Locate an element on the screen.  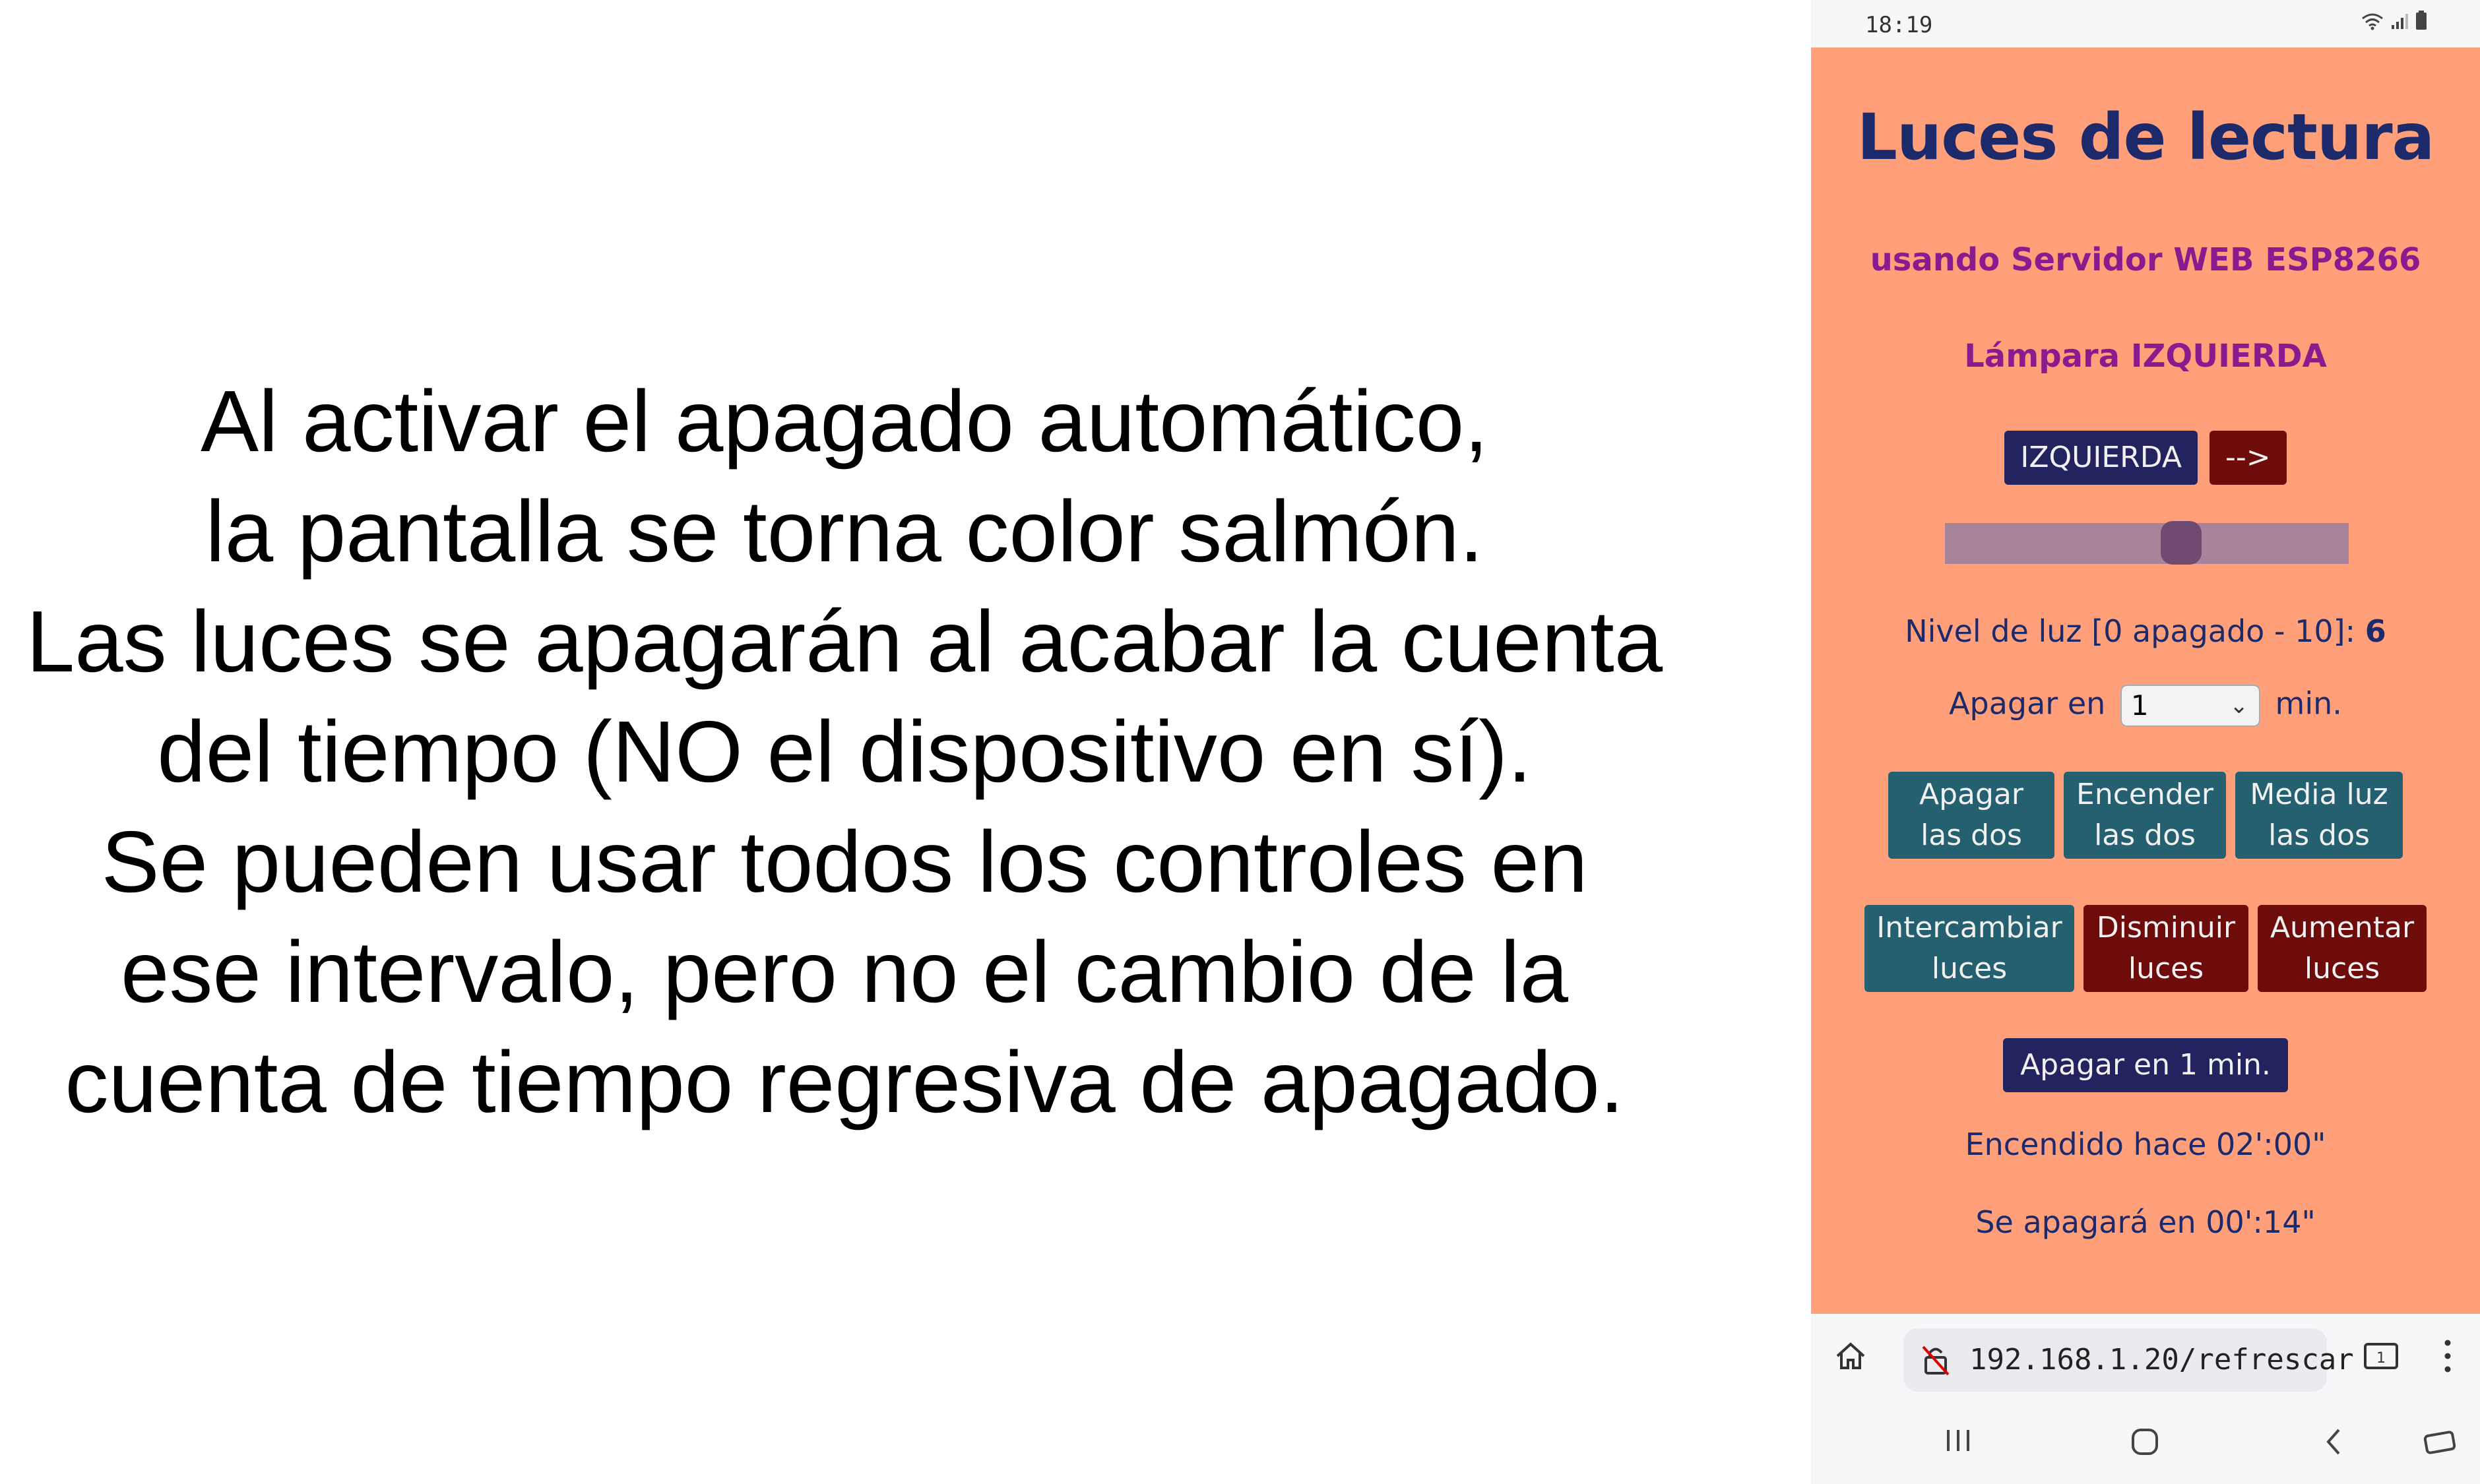
off-countdown-text: Se apagará en 00':14" is located at coordinates (2145, 1222).